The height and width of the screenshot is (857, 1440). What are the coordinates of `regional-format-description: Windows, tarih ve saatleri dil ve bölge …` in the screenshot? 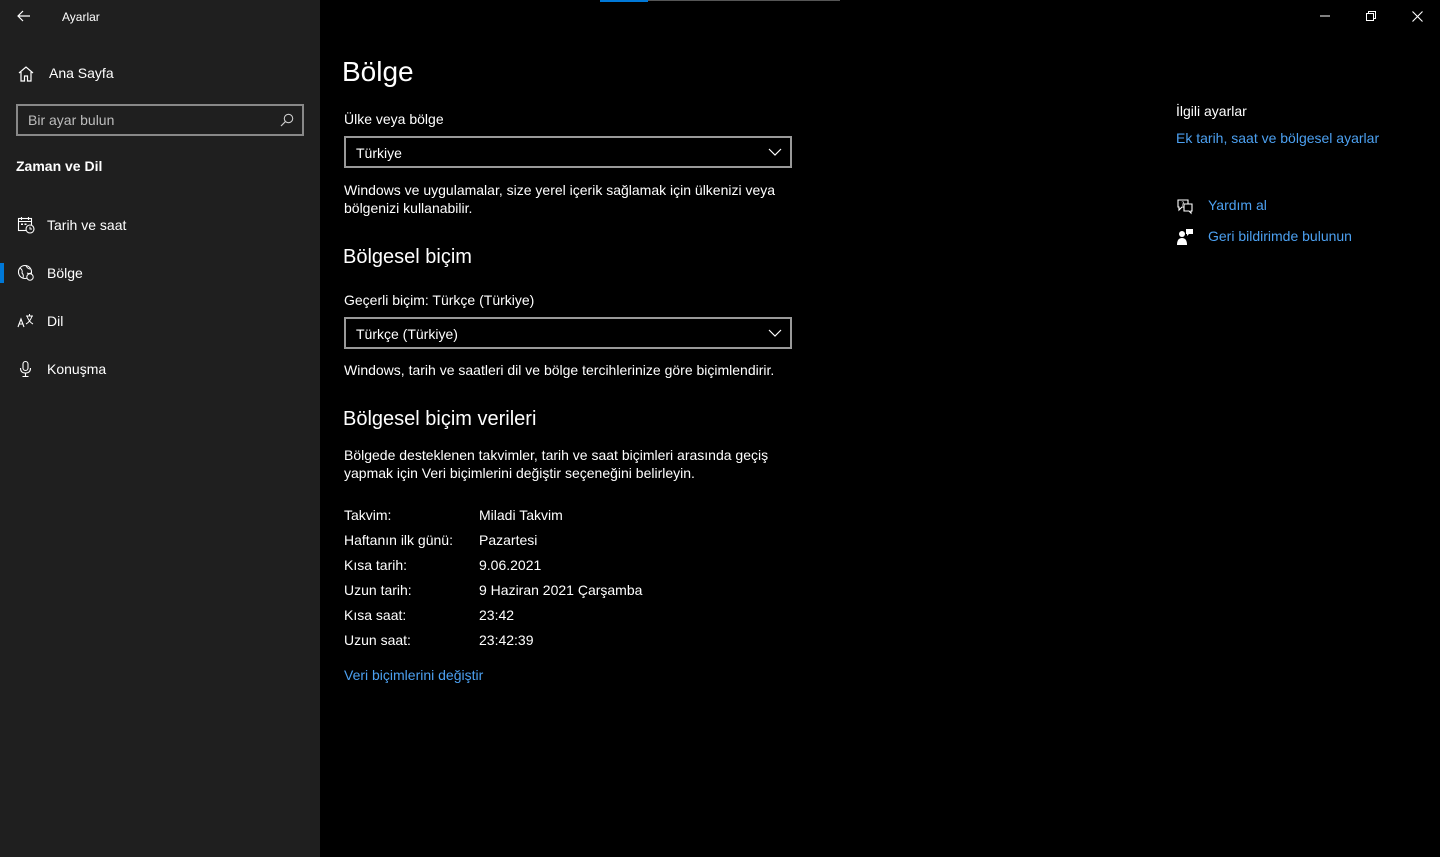 It's located at (559, 370).